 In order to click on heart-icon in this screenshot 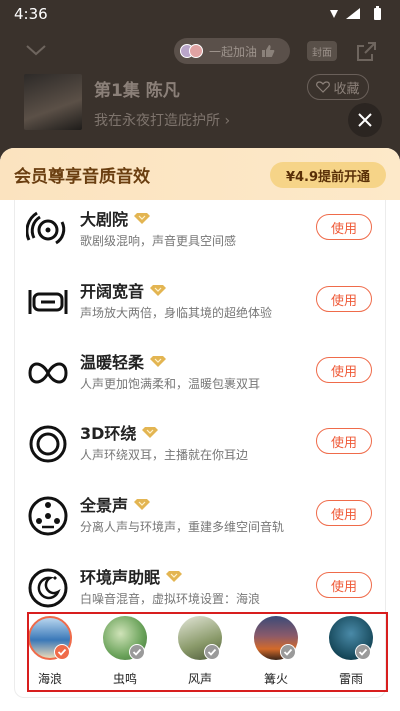, I will do `click(323, 87)`.